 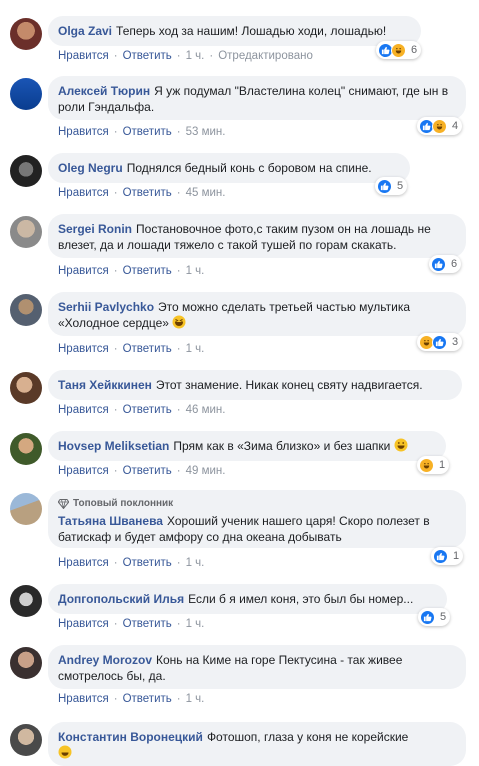 What do you see at coordinates (130, 737) in the screenshot?
I see `comment-author: Константин Воронецкий` at bounding box center [130, 737].